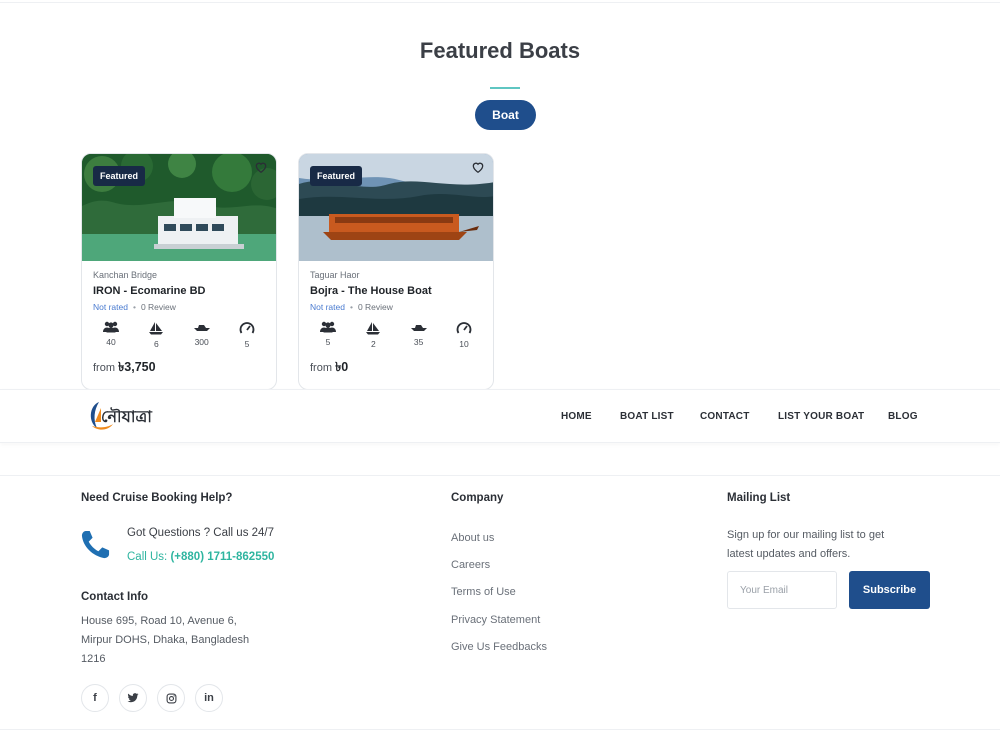 The width and height of the screenshot is (1000, 750). I want to click on mailing-line: latest updates and offers., so click(789, 554).